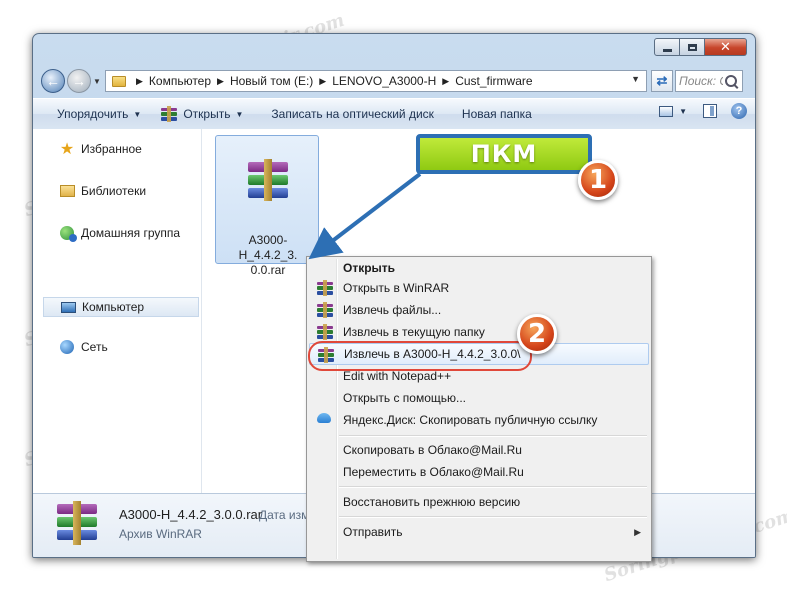 The image size is (787, 589). What do you see at coordinates (384, 81) in the screenshot?
I see `breadcrumb-item: LENOVO_A3000-H` at bounding box center [384, 81].